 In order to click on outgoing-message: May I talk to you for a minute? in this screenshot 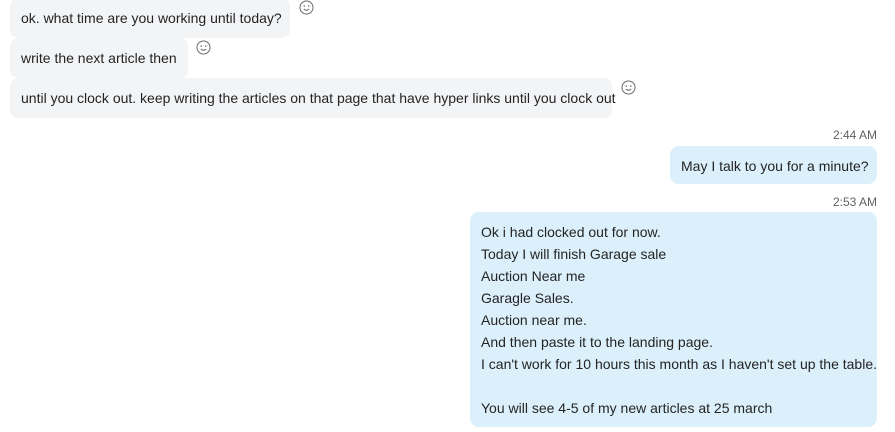, I will do `click(773, 165)`.